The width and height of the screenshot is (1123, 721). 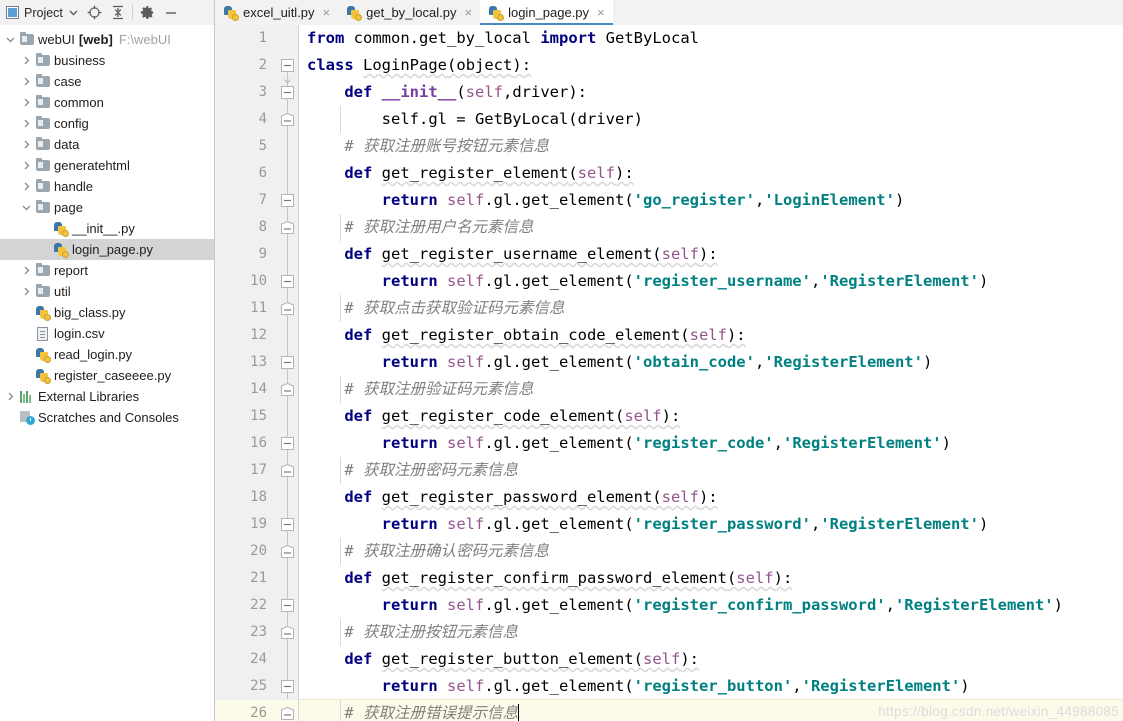 What do you see at coordinates (147, 12) in the screenshot?
I see `gear-icon` at bounding box center [147, 12].